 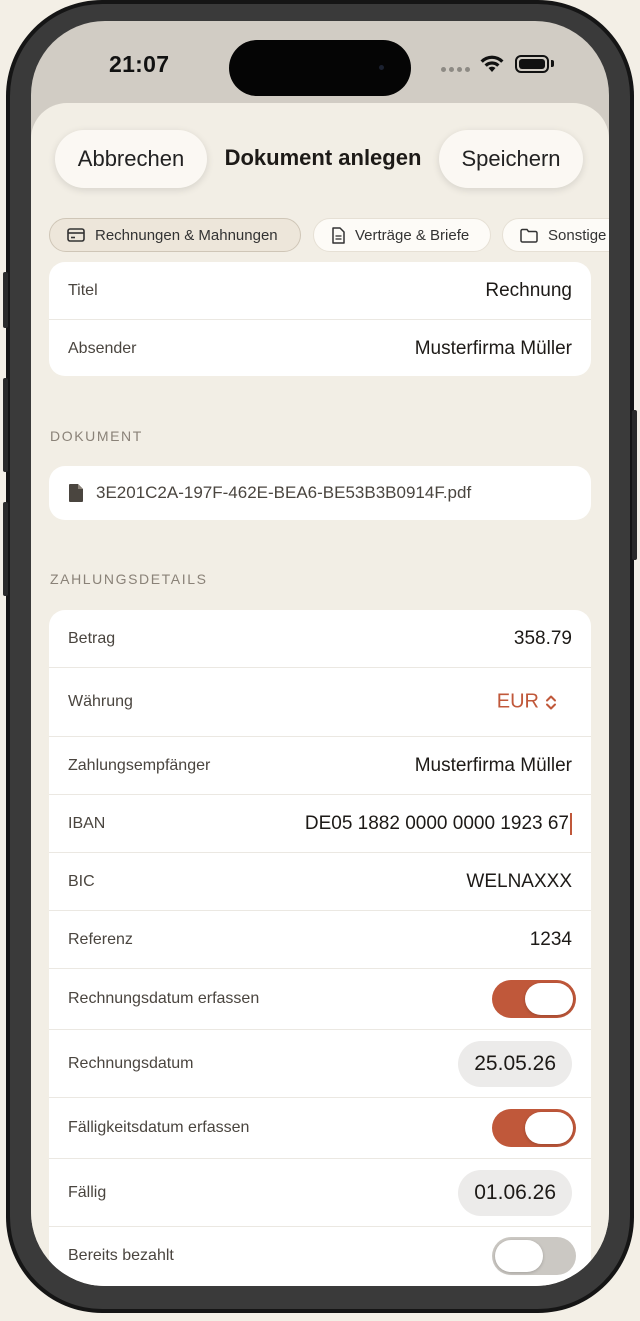 What do you see at coordinates (320, 1193) in the screenshot?
I see `due-date-row: Fällig 01.06.26` at bounding box center [320, 1193].